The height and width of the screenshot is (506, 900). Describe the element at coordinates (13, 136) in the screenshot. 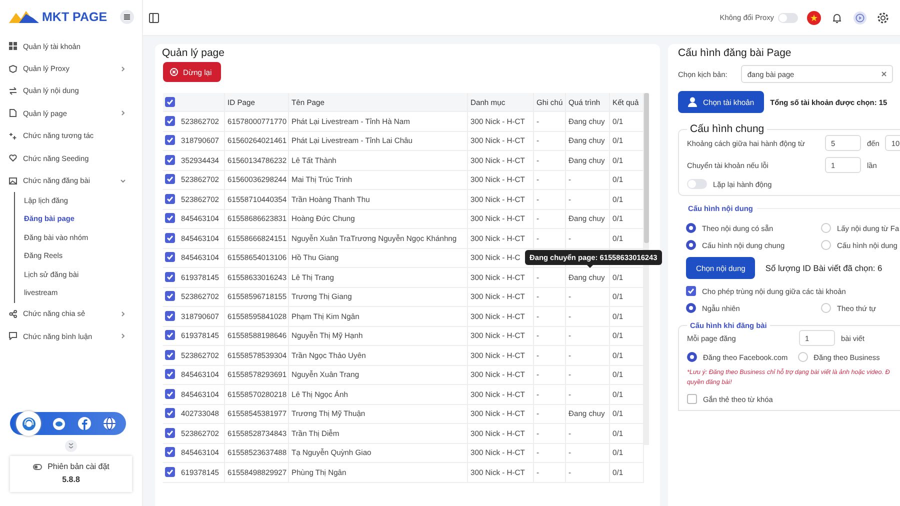

I see `sparkle-icon` at that location.